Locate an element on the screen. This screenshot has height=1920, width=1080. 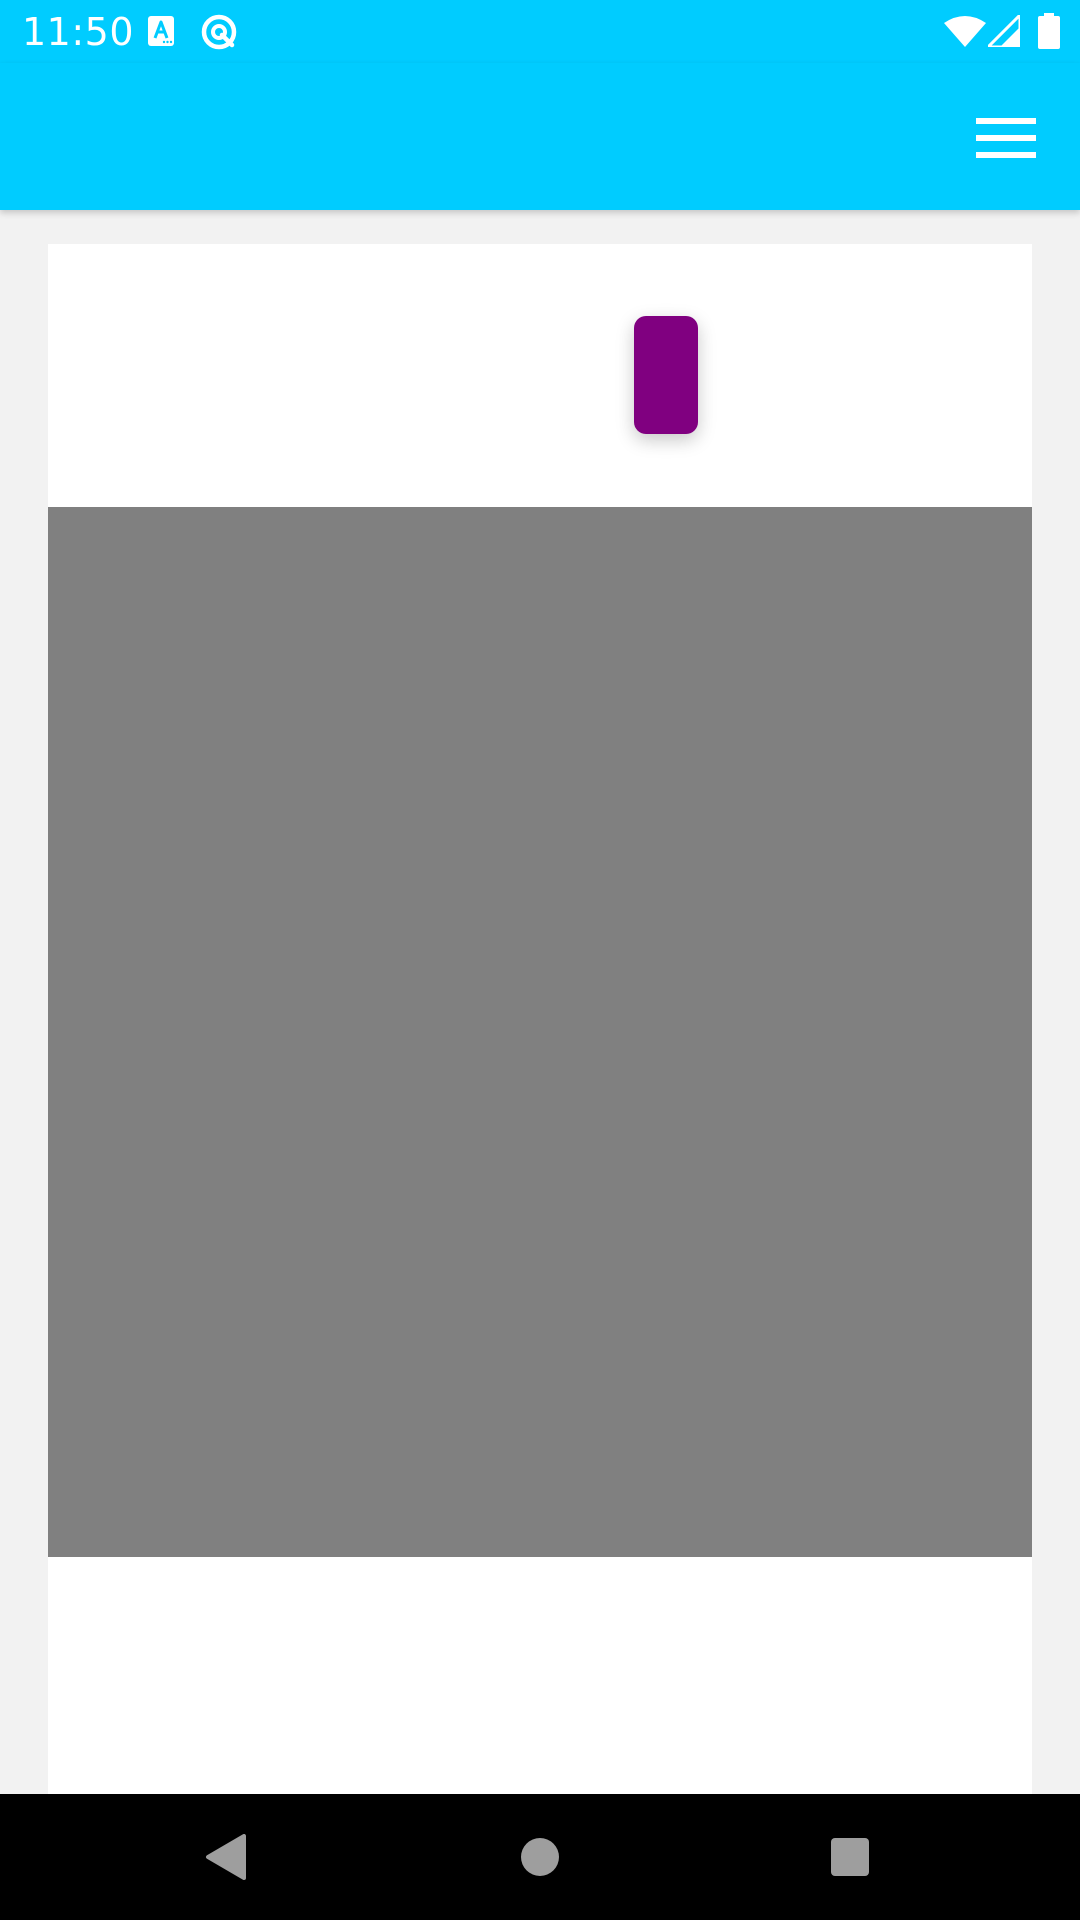
recents-button is located at coordinates (850, 1857).